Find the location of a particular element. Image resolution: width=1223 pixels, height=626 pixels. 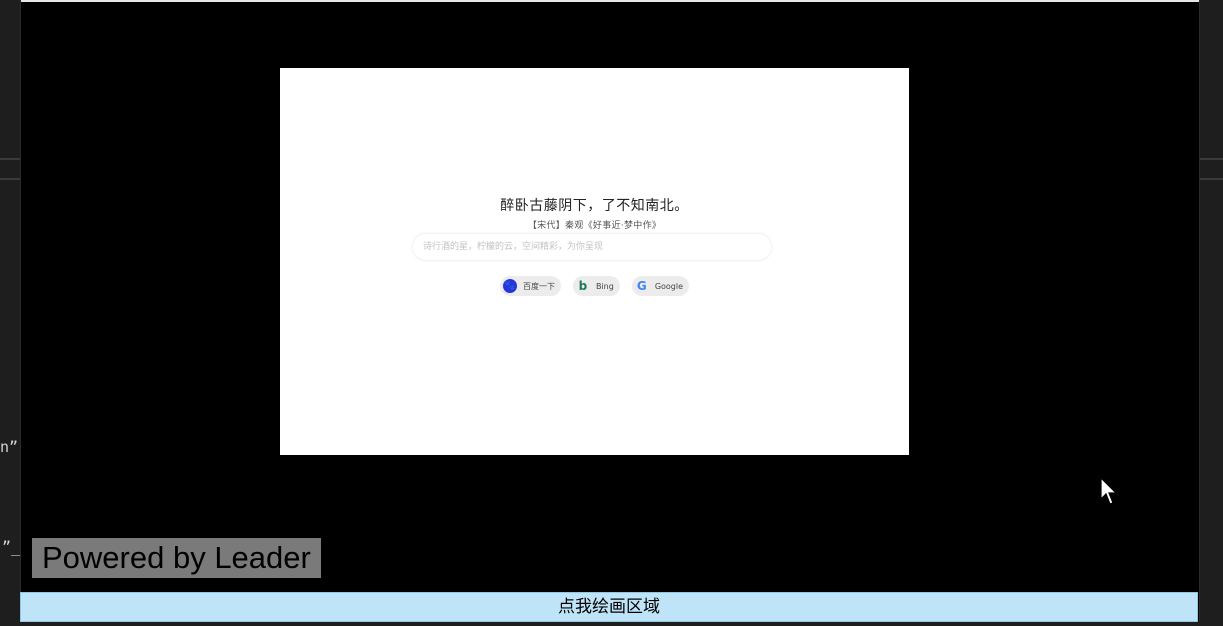

poem-quote: 醉卧古藤阴下，了不知南北。 is located at coordinates (594, 206).